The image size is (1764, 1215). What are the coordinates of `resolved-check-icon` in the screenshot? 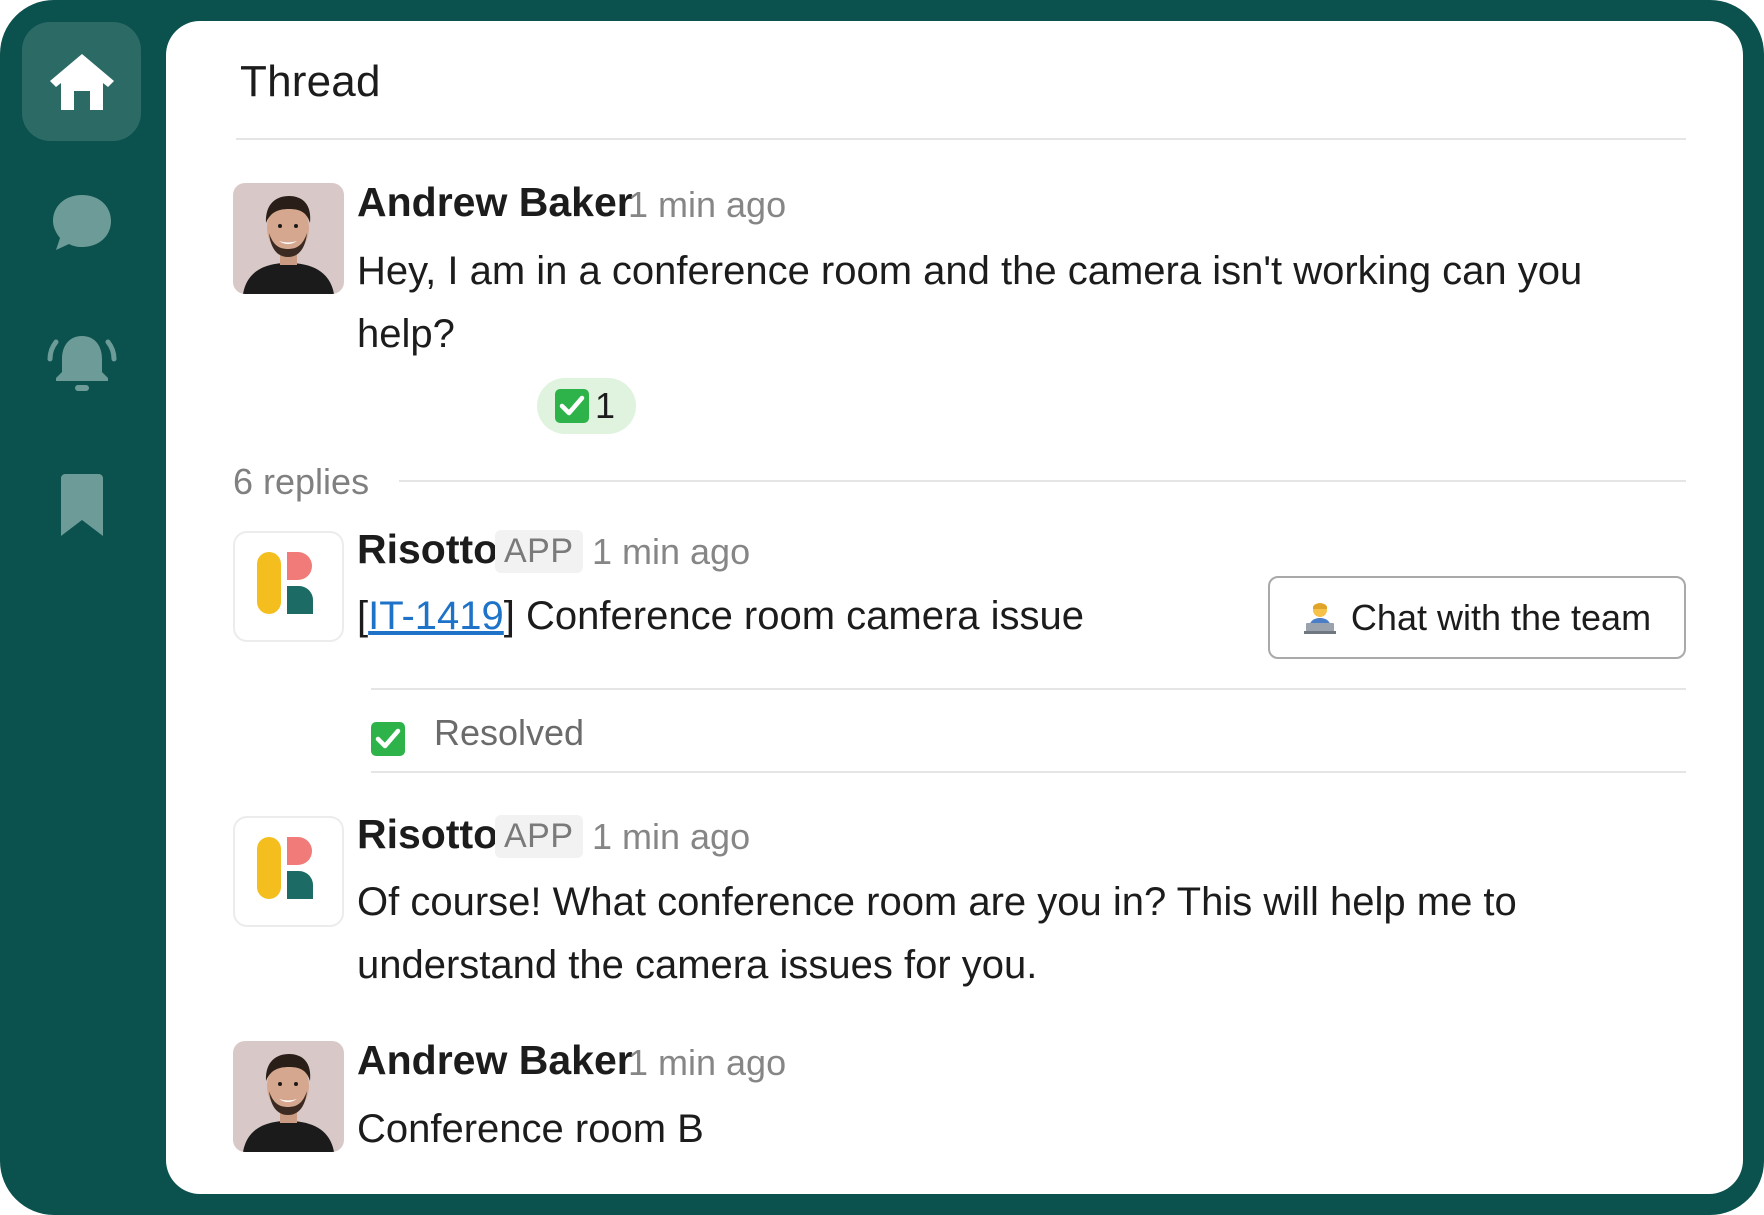 It's located at (388, 739).